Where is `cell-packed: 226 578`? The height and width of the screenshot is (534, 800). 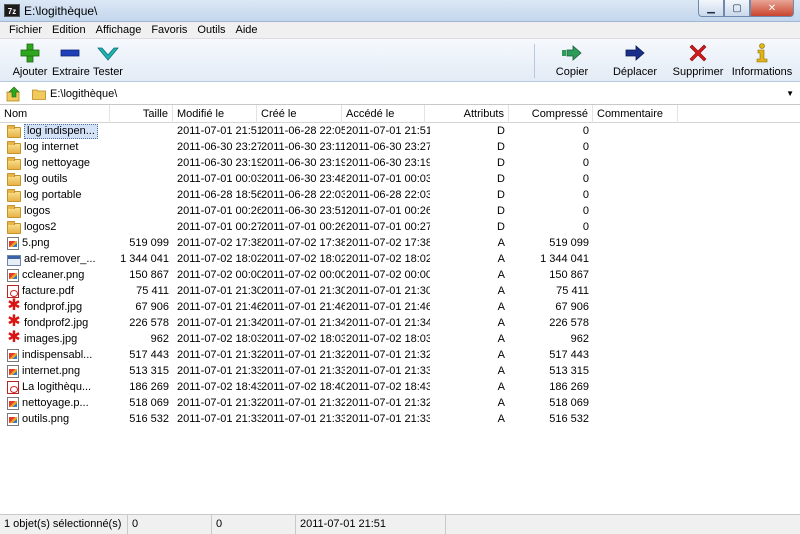
cell-packed: 226 578 is located at coordinates (569, 323).